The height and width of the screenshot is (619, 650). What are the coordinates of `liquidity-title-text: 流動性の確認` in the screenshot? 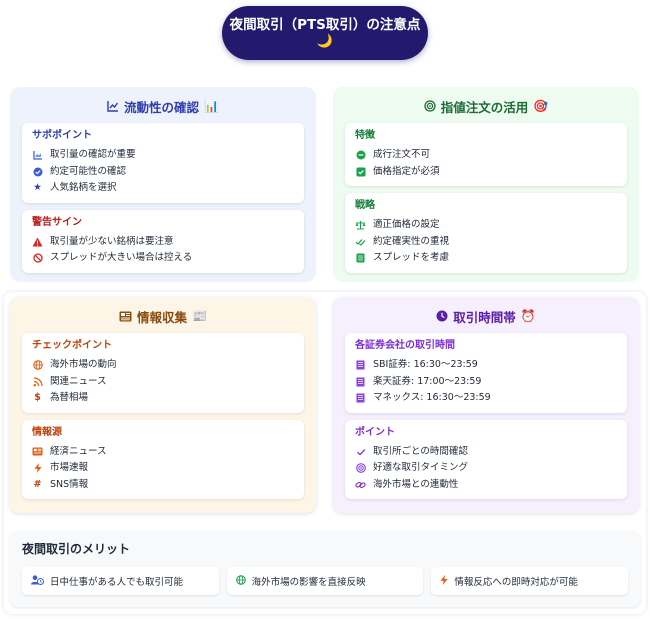 It's located at (162, 107).